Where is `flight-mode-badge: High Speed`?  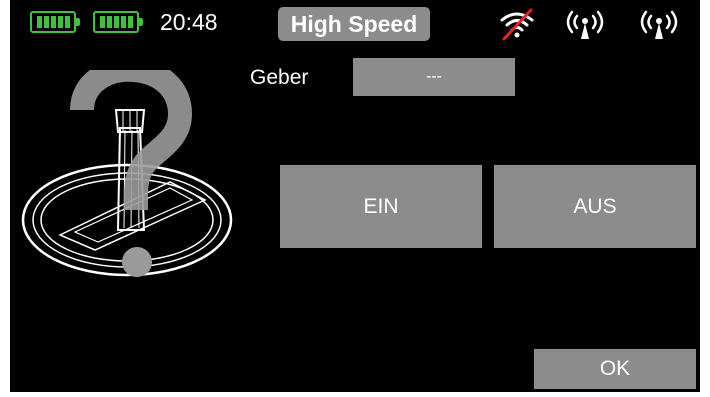 flight-mode-badge: High Speed is located at coordinates (354, 24).